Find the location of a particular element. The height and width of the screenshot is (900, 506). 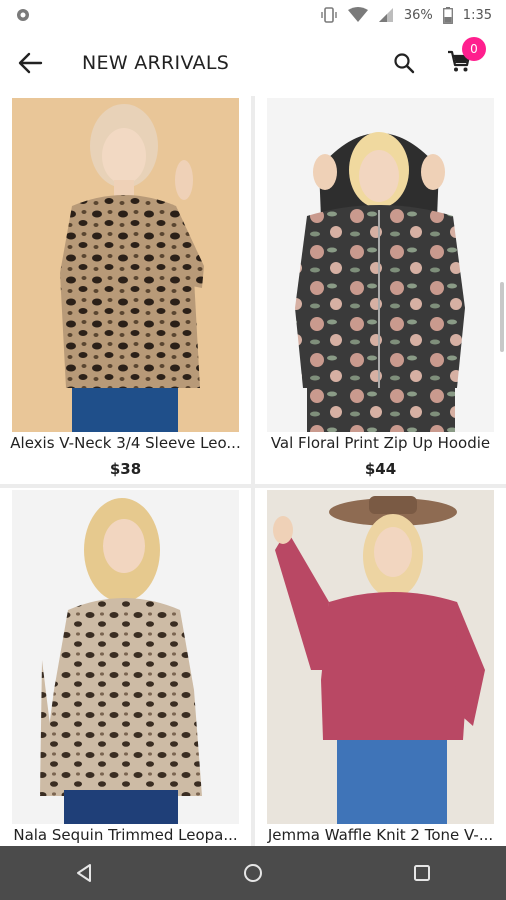

home-circle-icon is located at coordinates (253, 873).